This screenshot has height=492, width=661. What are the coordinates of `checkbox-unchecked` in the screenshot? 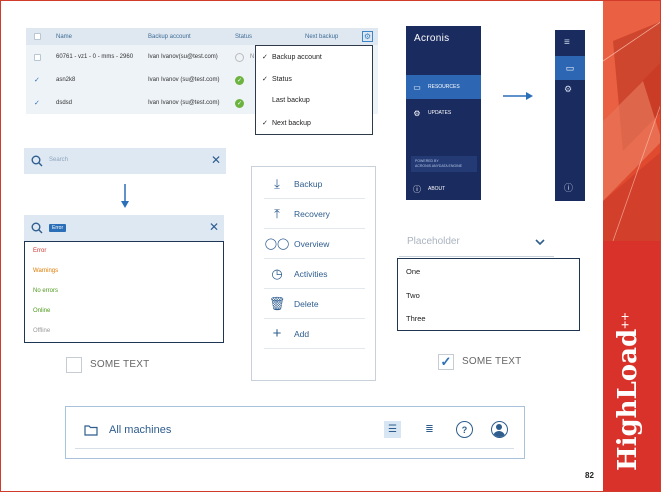 It's located at (74, 365).